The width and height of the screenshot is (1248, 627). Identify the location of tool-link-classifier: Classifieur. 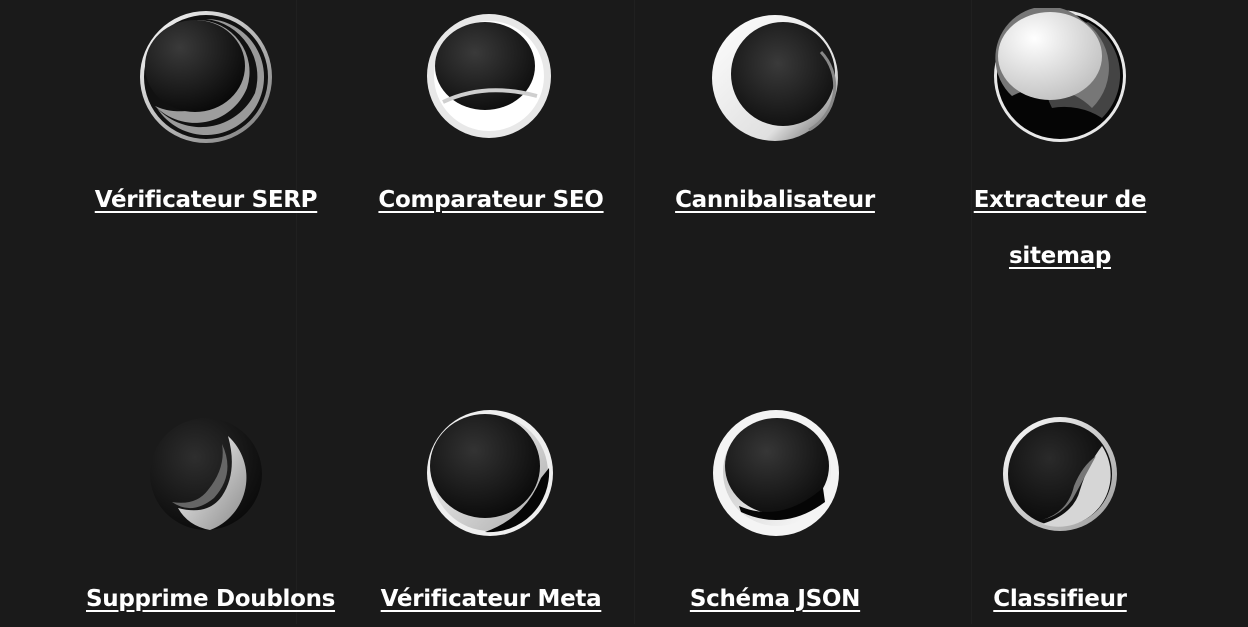
(1060, 599).